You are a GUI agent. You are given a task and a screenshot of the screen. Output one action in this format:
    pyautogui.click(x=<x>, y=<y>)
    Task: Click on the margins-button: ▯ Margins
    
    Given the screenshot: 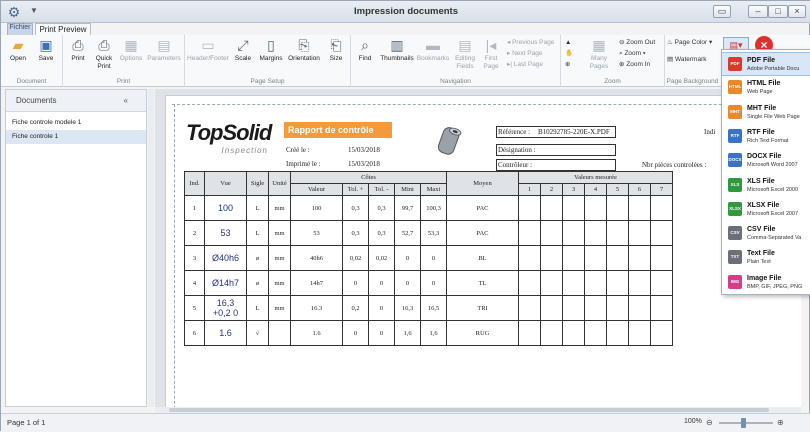 What is the action you would take?
    pyautogui.click(x=271, y=50)
    